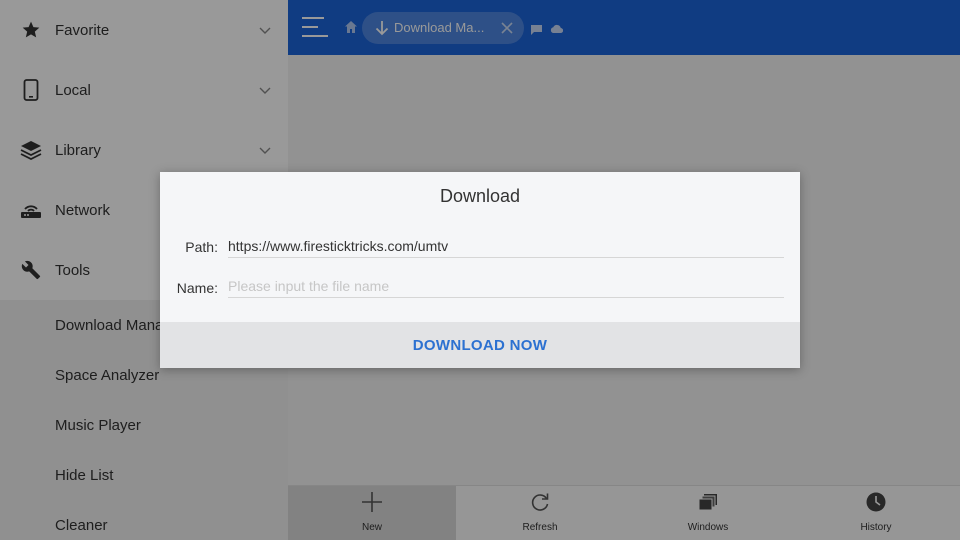 This screenshot has width=960, height=540. I want to click on name-input, so click(506, 286).